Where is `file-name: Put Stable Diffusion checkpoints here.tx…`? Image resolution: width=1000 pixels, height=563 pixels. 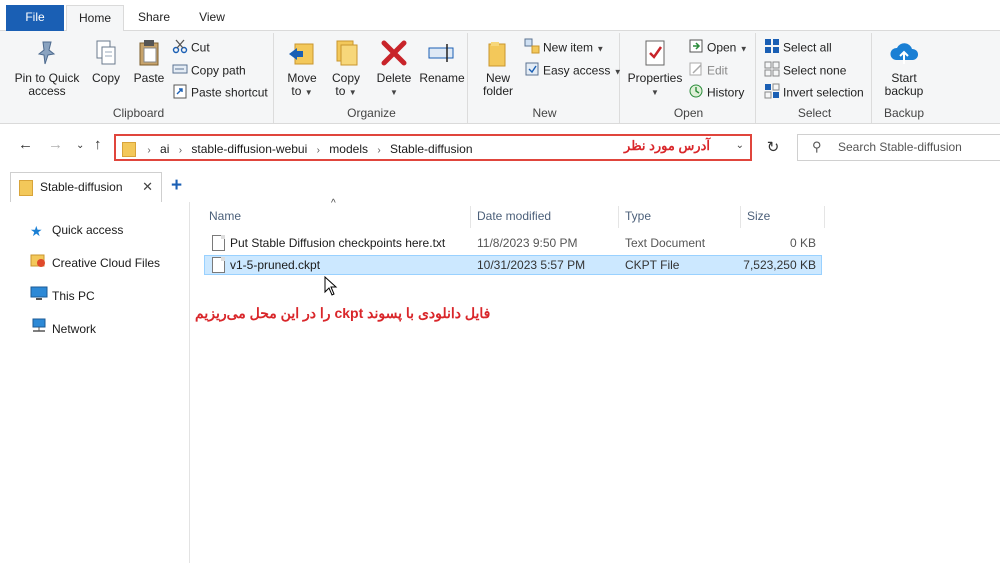
file-name: Put Stable Diffusion checkpoints here.tx… is located at coordinates (338, 243).